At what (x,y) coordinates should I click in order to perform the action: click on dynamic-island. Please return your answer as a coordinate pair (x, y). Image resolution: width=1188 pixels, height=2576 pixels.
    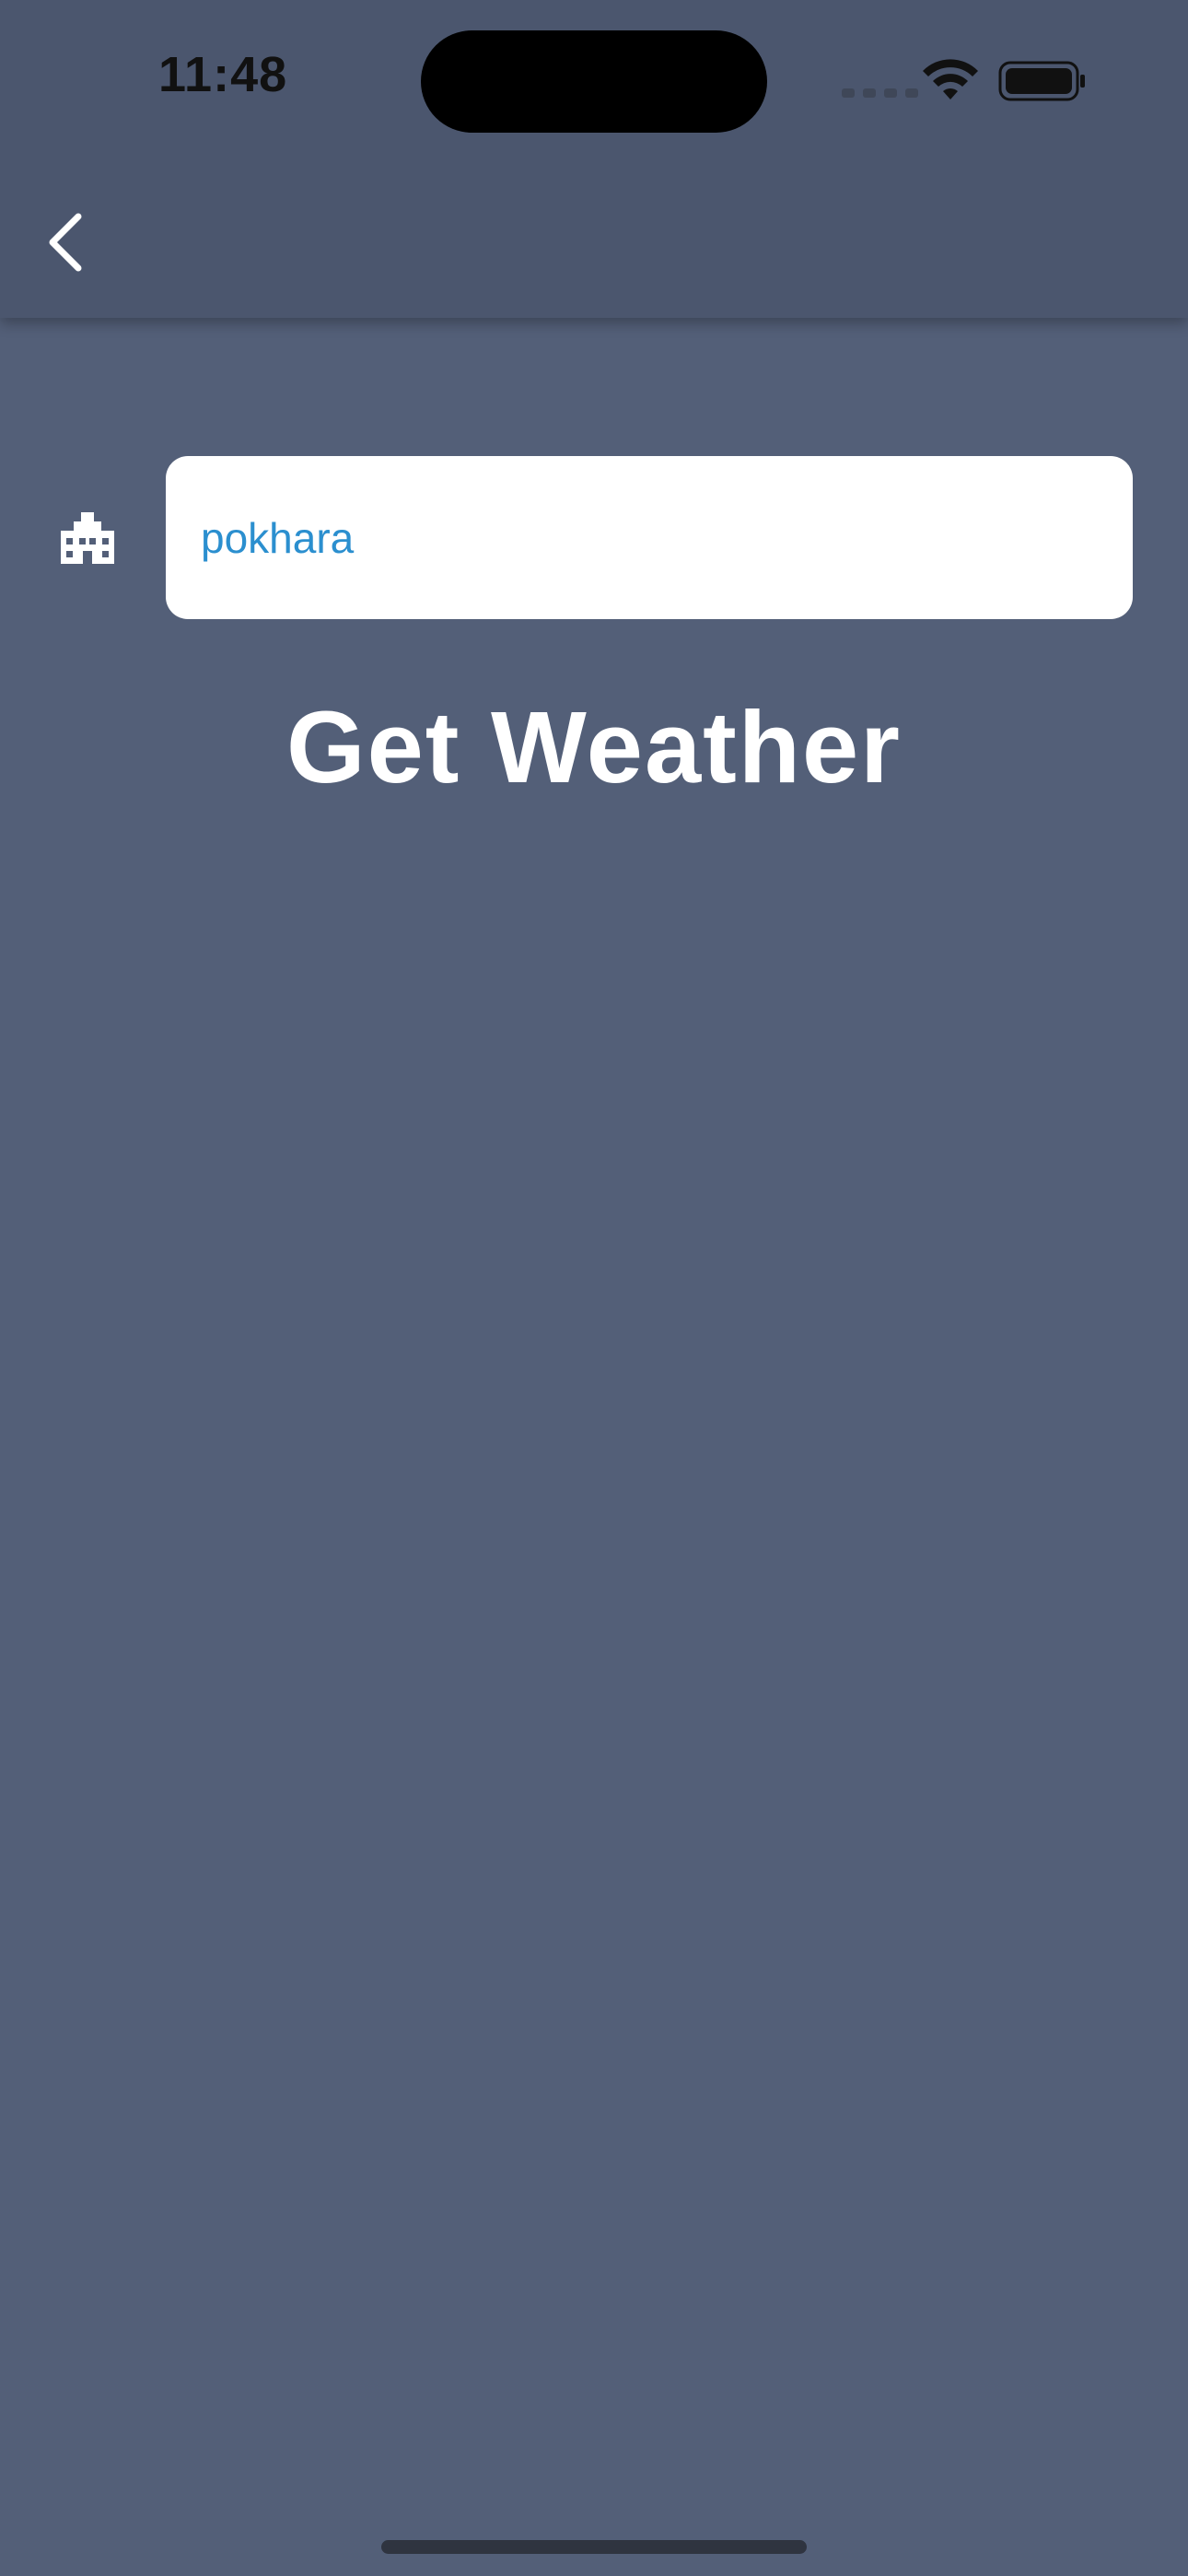
    Looking at the image, I should click on (594, 81).